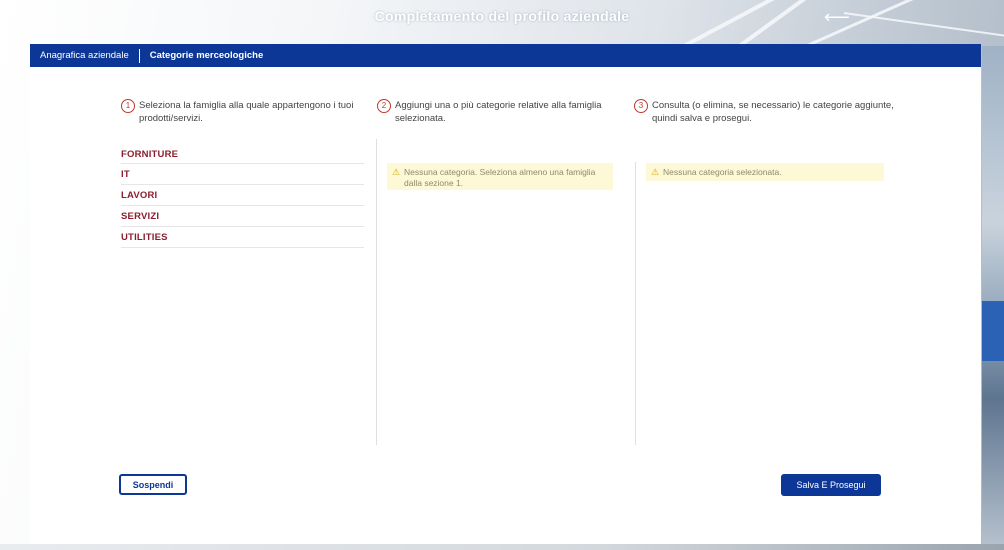  I want to click on background-side-strip, so click(993, 298).